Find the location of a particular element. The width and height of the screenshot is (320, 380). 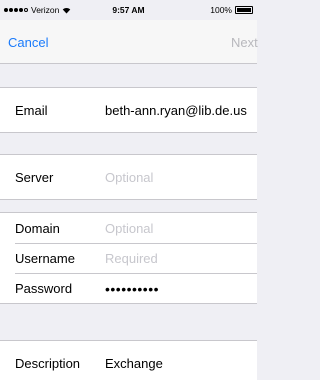

server-field: Optional is located at coordinates (129, 177).